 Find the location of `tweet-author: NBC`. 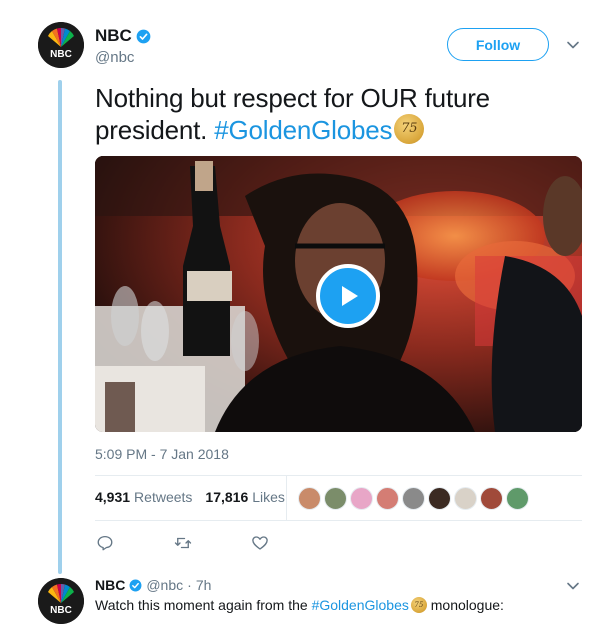

tweet-author: NBC is located at coordinates (123, 36).